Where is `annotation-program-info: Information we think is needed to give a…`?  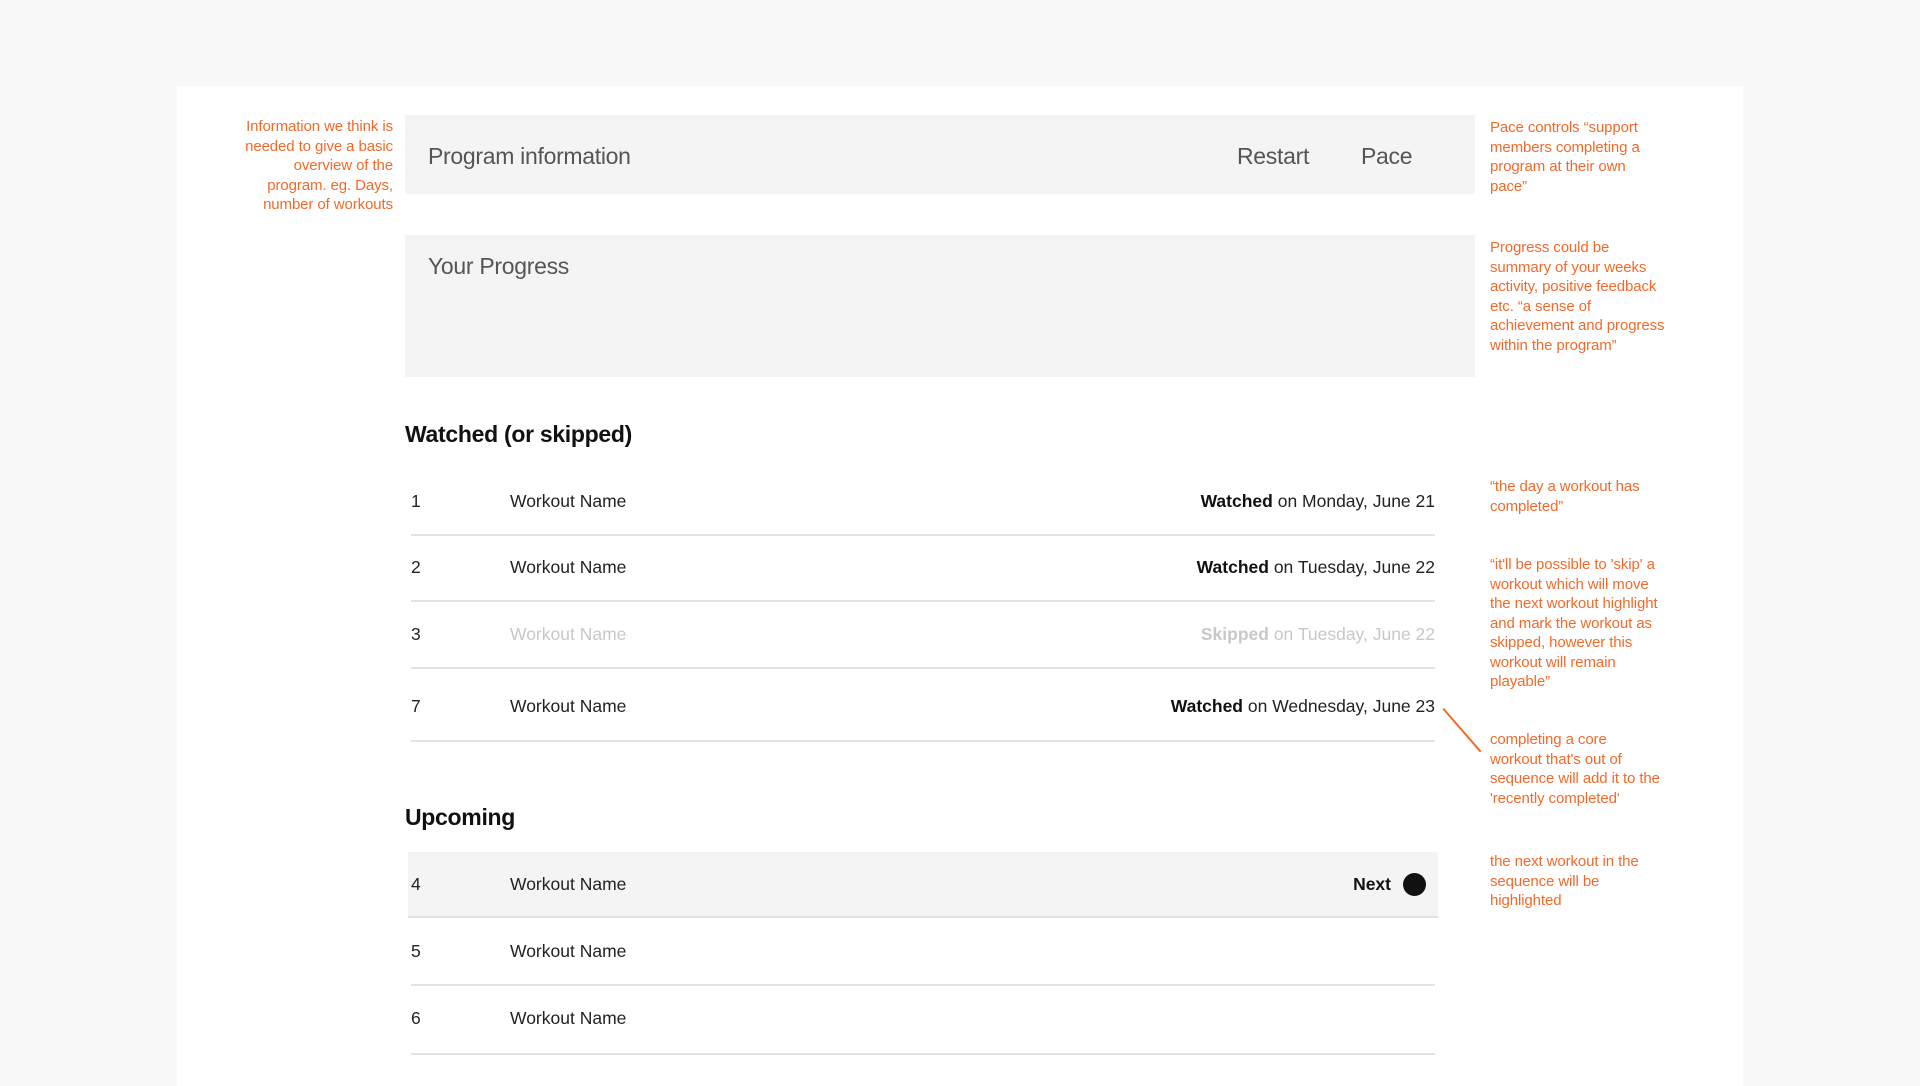
annotation-program-info: Information we think is needed to give a… is located at coordinates (319, 165).